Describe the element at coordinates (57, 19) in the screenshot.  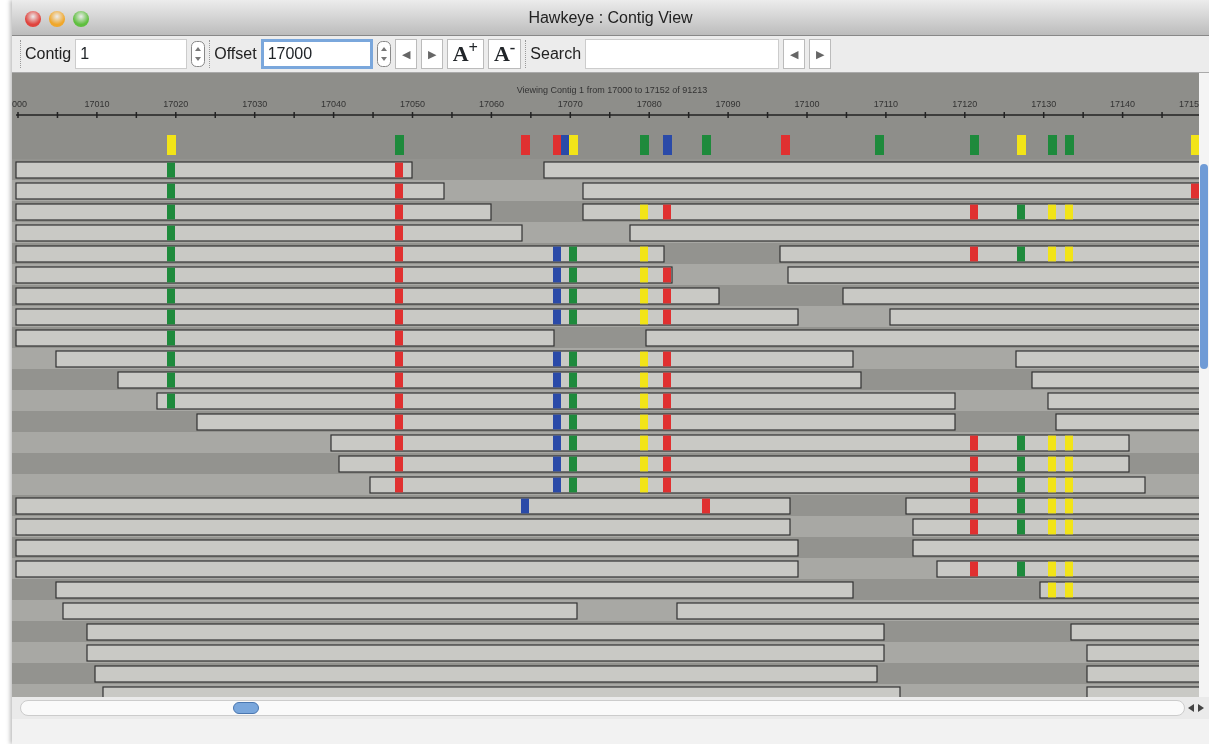
I see `minimize-button` at that location.